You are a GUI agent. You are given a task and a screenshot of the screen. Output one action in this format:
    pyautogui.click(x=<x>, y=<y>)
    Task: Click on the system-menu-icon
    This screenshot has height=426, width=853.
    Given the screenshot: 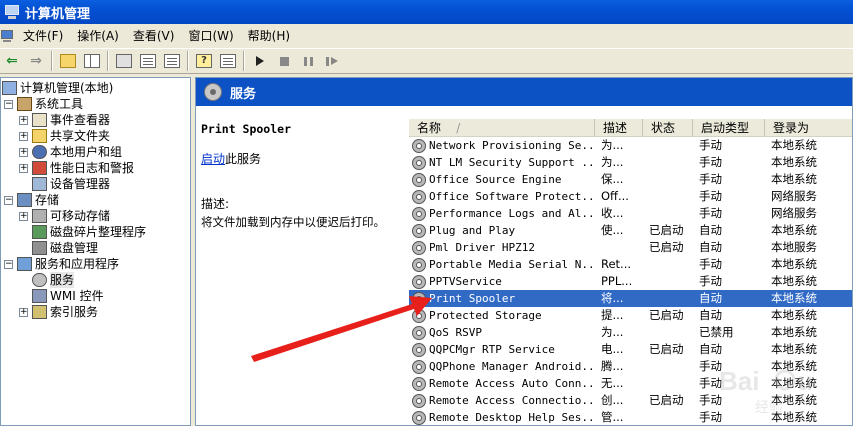 What is the action you would take?
    pyautogui.click(x=8, y=36)
    